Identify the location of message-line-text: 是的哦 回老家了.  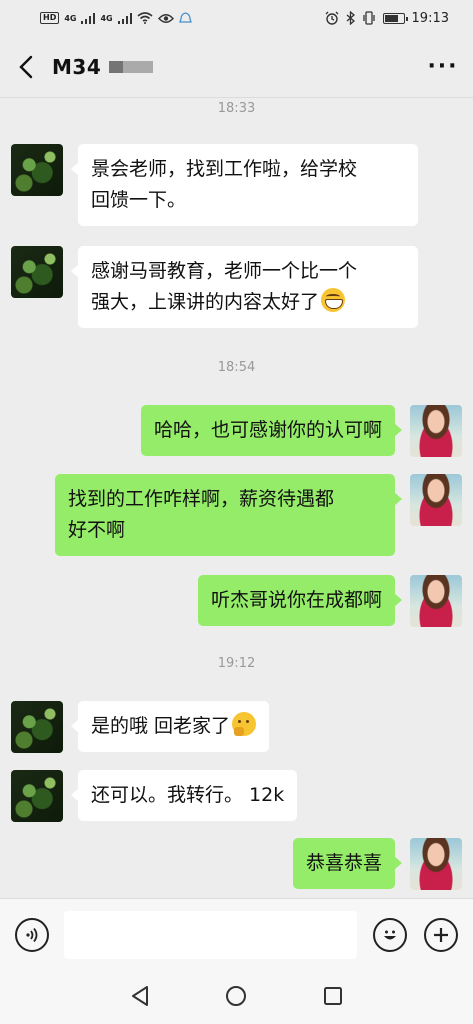
(161, 726).